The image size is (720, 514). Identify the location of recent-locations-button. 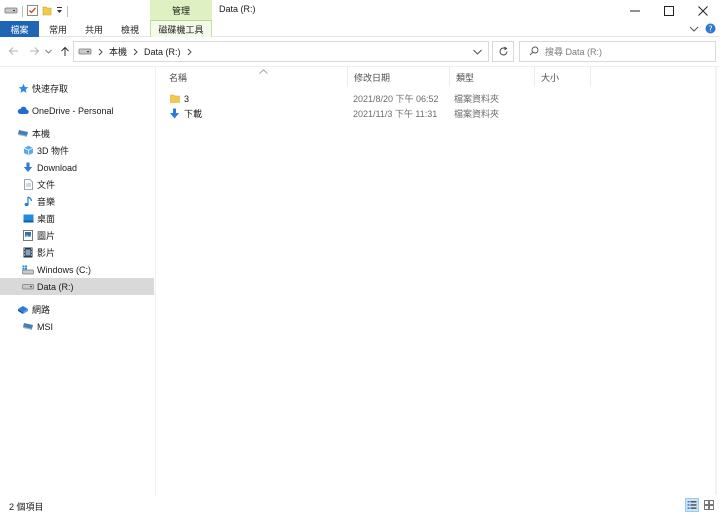
(48, 51).